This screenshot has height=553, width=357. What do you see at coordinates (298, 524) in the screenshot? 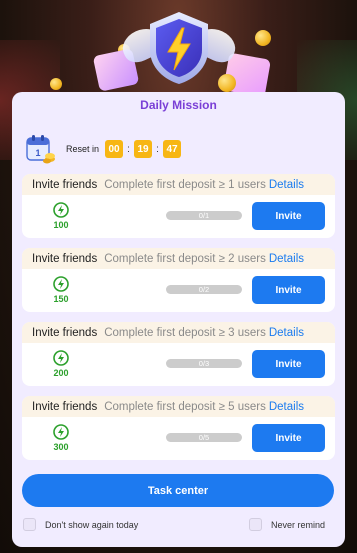
I see `never-remind-label: Never remind` at bounding box center [298, 524].